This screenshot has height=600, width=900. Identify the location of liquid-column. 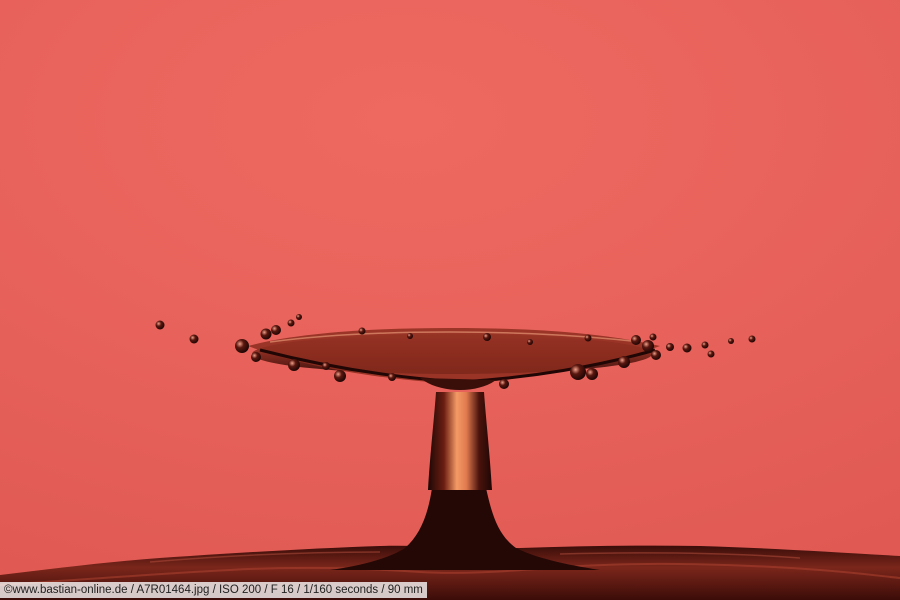
(460, 441).